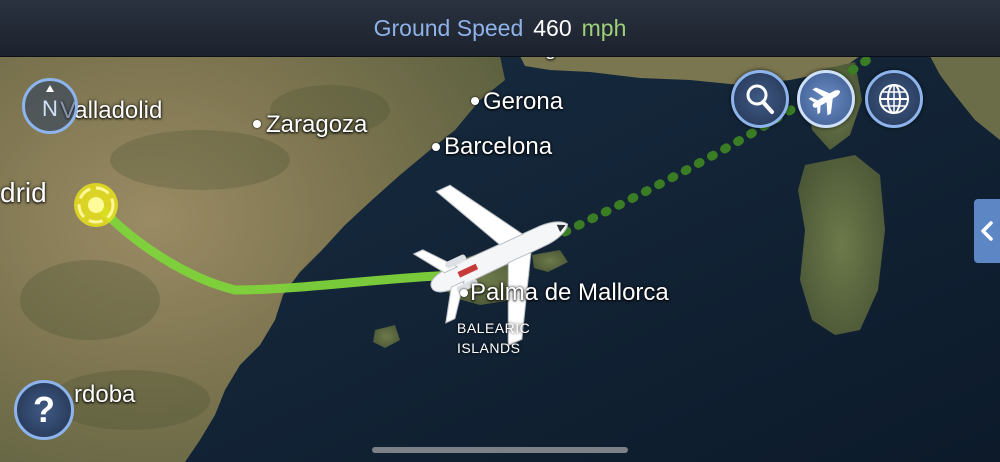 The height and width of the screenshot is (462, 1000). What do you see at coordinates (569, 292) in the screenshot?
I see `city-label-palma: Palma de Mallorca` at bounding box center [569, 292].